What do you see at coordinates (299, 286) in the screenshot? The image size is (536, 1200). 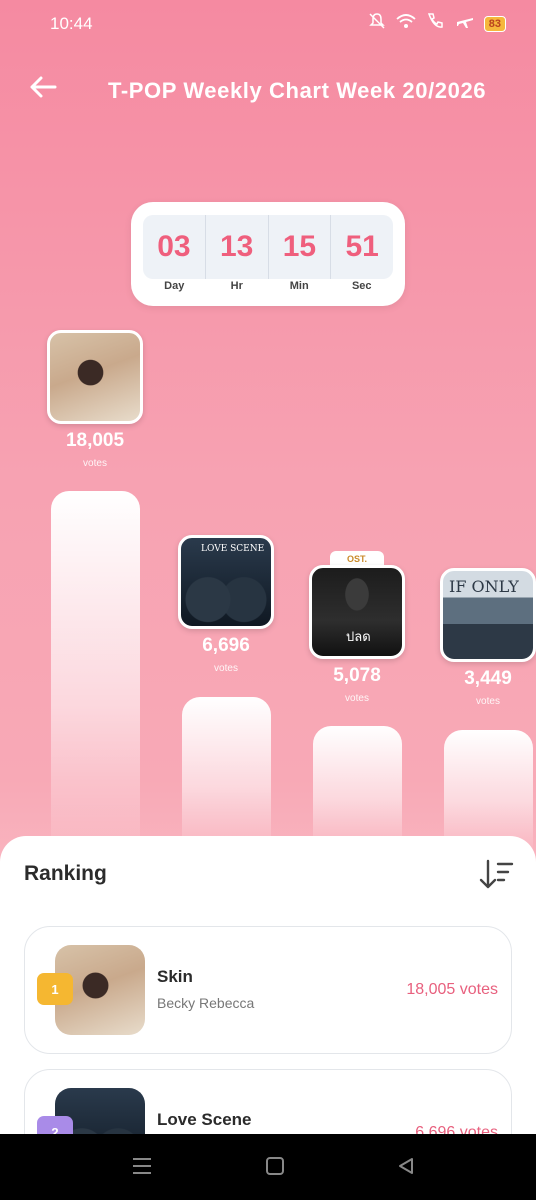 I see `countdown-minute-label: Min` at bounding box center [299, 286].